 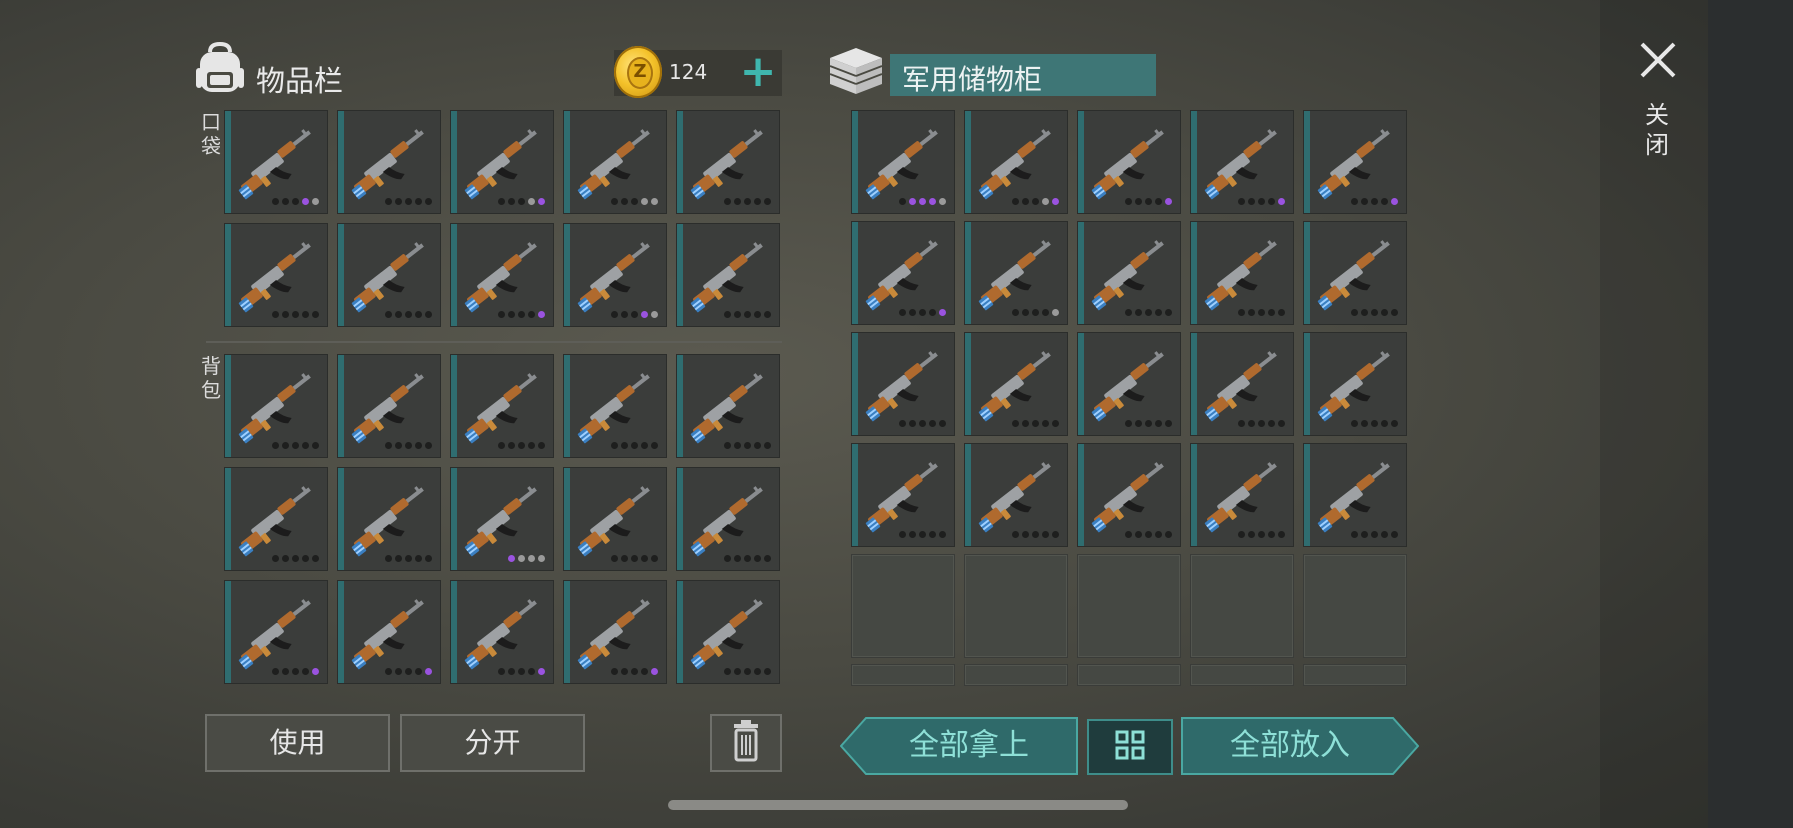 I want to click on close-label: 关闭, so click(x=1657, y=130).